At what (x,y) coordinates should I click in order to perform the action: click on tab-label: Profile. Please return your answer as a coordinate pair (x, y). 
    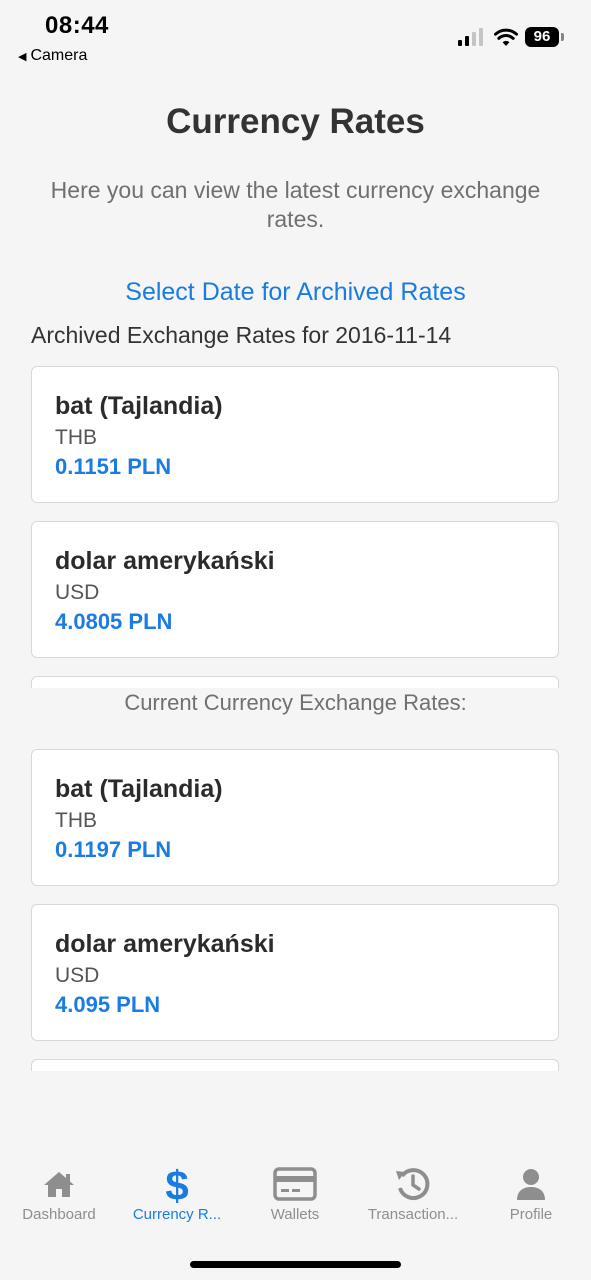
    Looking at the image, I should click on (531, 1214).